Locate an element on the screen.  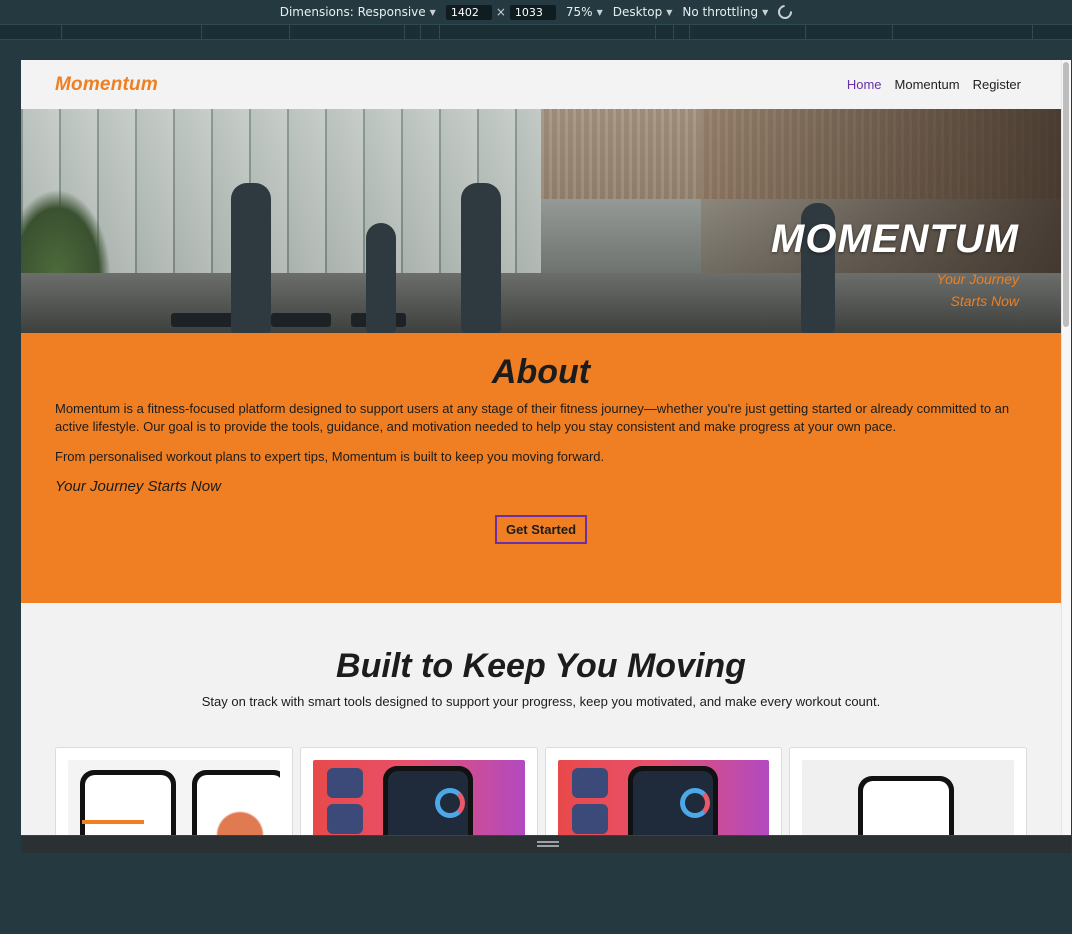
brand-logo: Momentum is located at coordinates (106, 85).